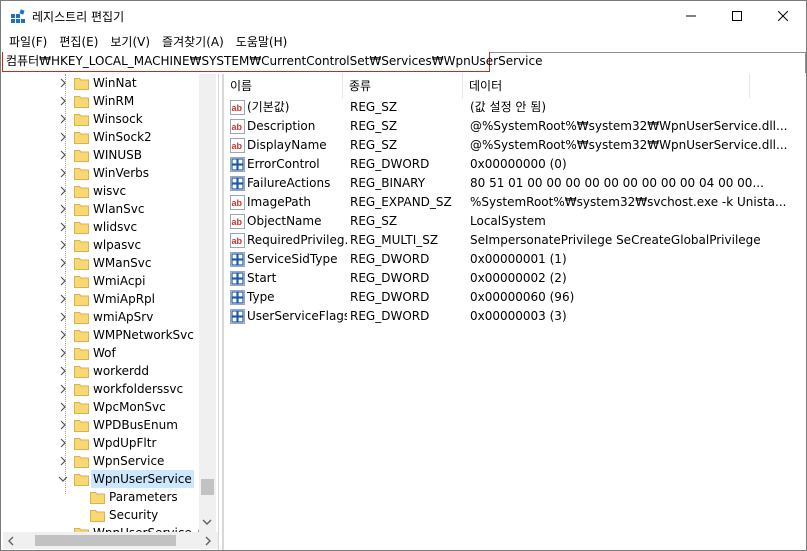 The height and width of the screenshot is (551, 807). What do you see at coordinates (737, 16) in the screenshot?
I see `maximize-button` at bounding box center [737, 16].